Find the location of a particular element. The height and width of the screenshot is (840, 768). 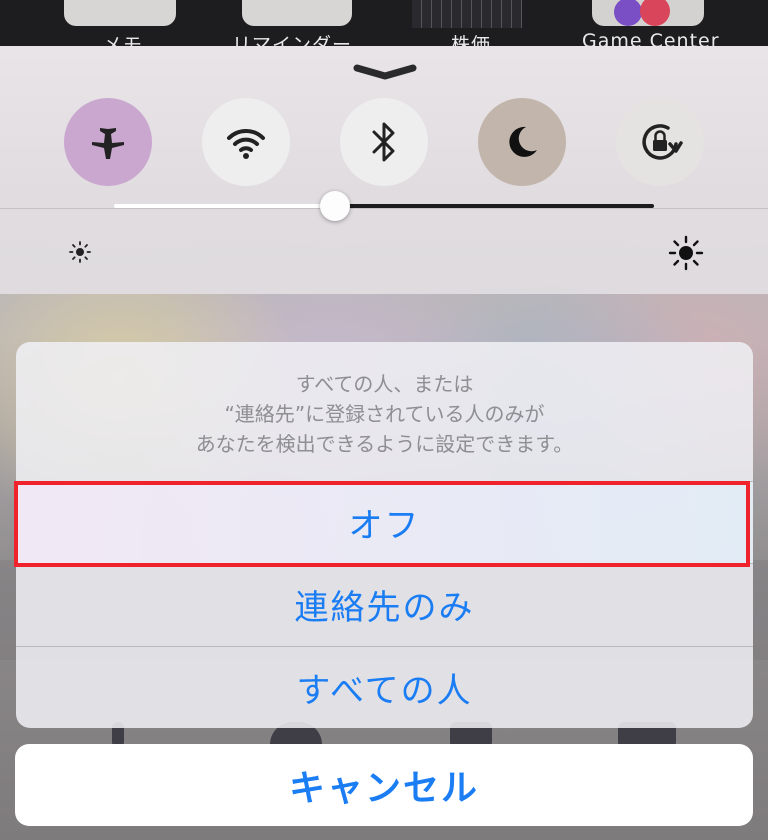

bluetooth-icon is located at coordinates (383, 142).